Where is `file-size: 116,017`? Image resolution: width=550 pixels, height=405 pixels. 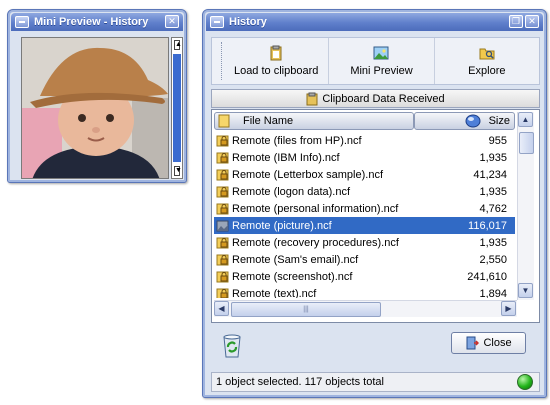
file-size: 116,017 is located at coordinates (487, 225).